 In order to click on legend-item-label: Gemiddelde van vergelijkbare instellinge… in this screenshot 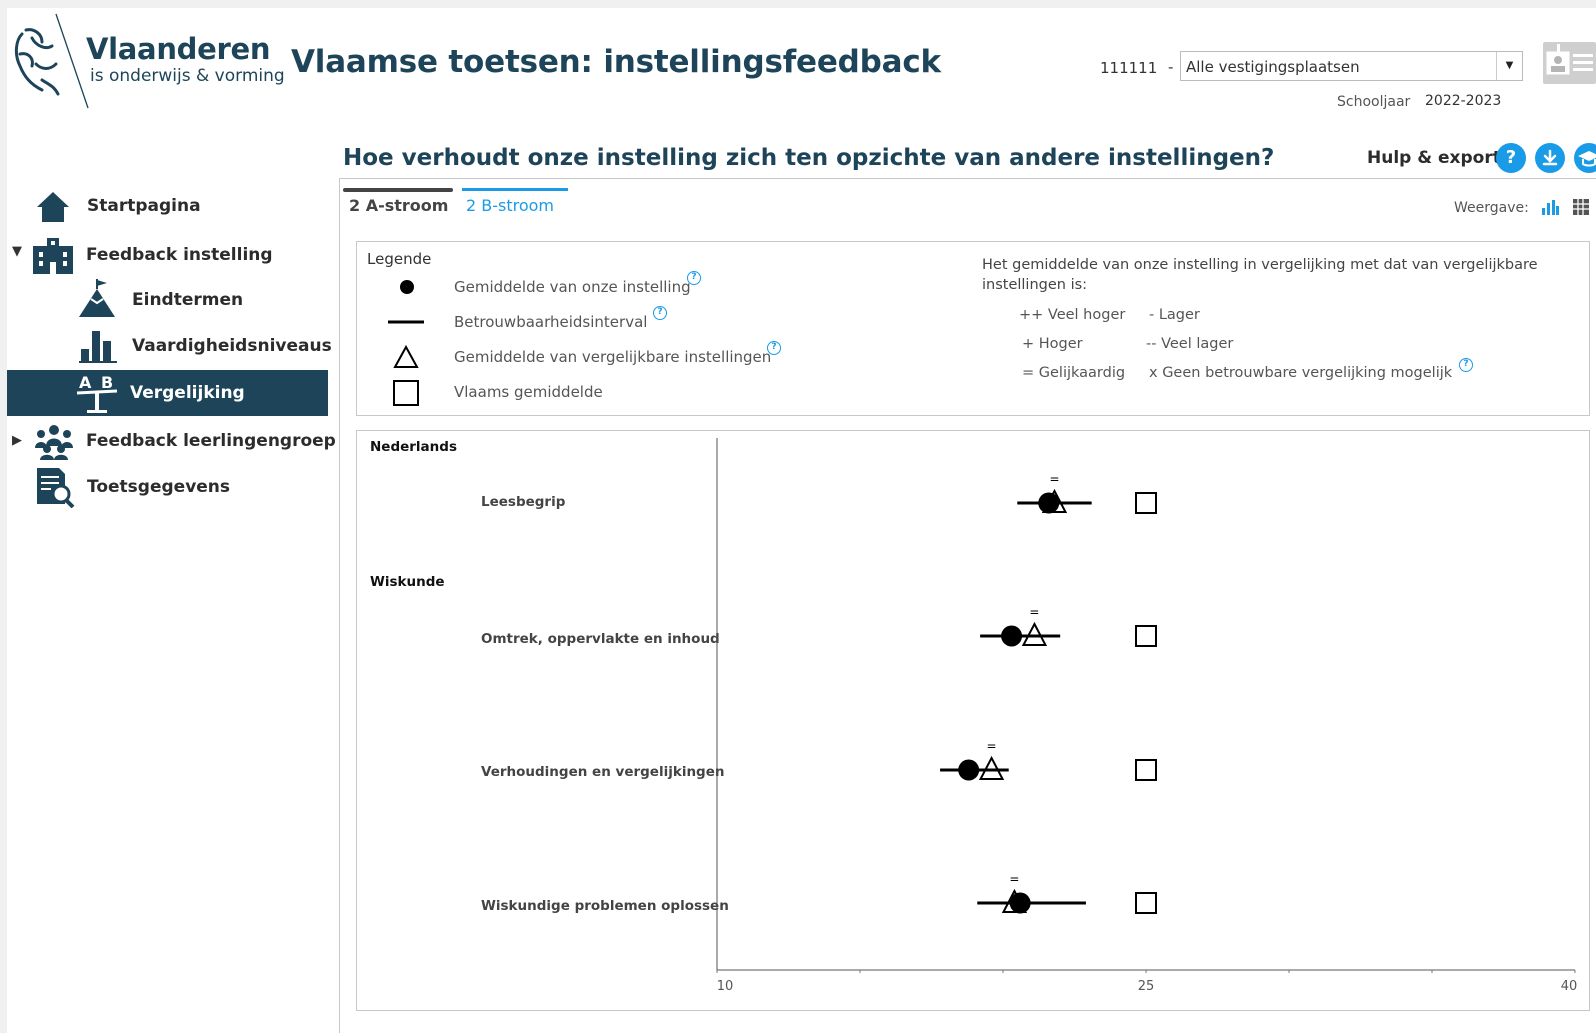, I will do `click(613, 357)`.